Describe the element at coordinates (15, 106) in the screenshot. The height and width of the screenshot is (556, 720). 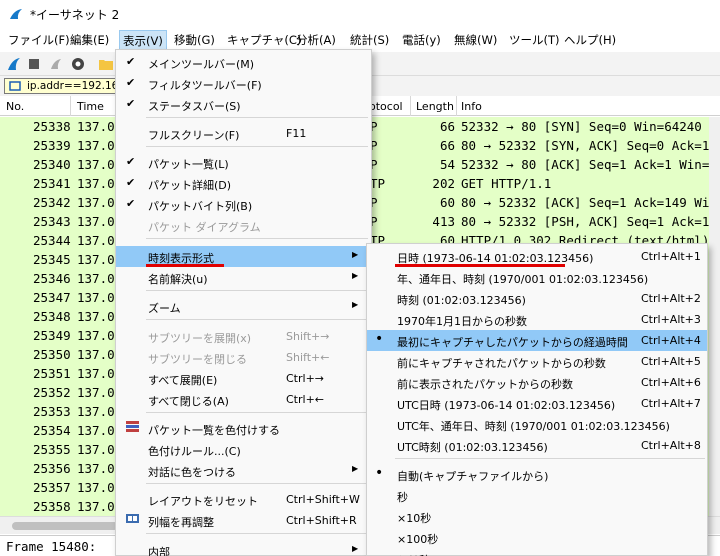
I see `column-no: No.` at that location.